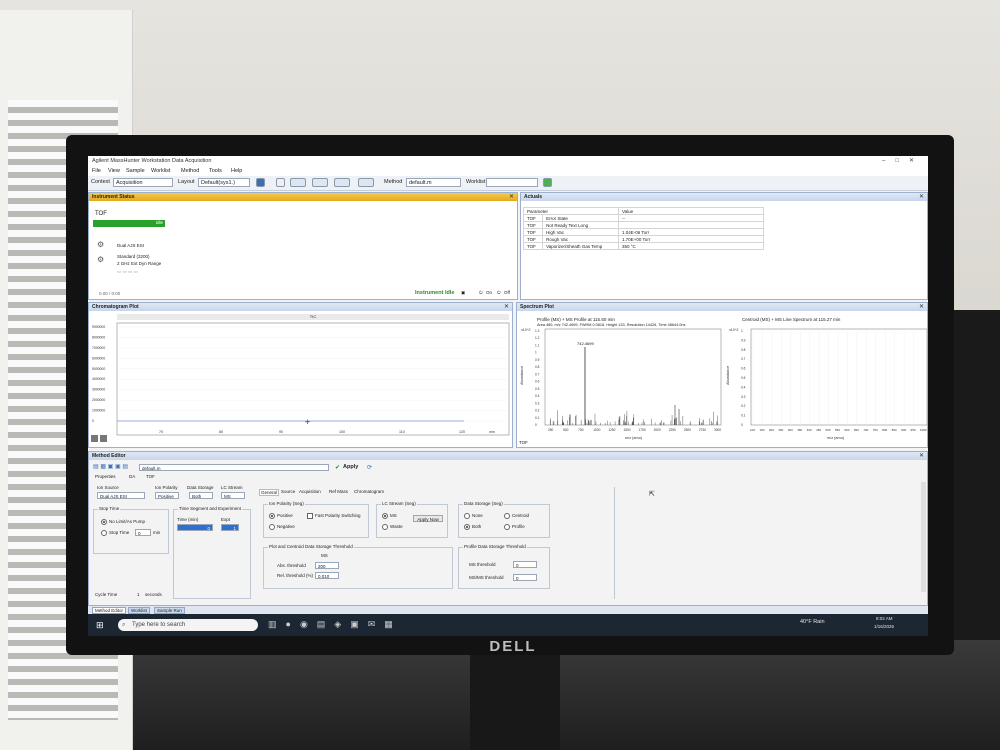 The height and width of the screenshot is (750, 1000). Describe the element at coordinates (350, 467) in the screenshot. I see `apply-button: Apply` at that location.